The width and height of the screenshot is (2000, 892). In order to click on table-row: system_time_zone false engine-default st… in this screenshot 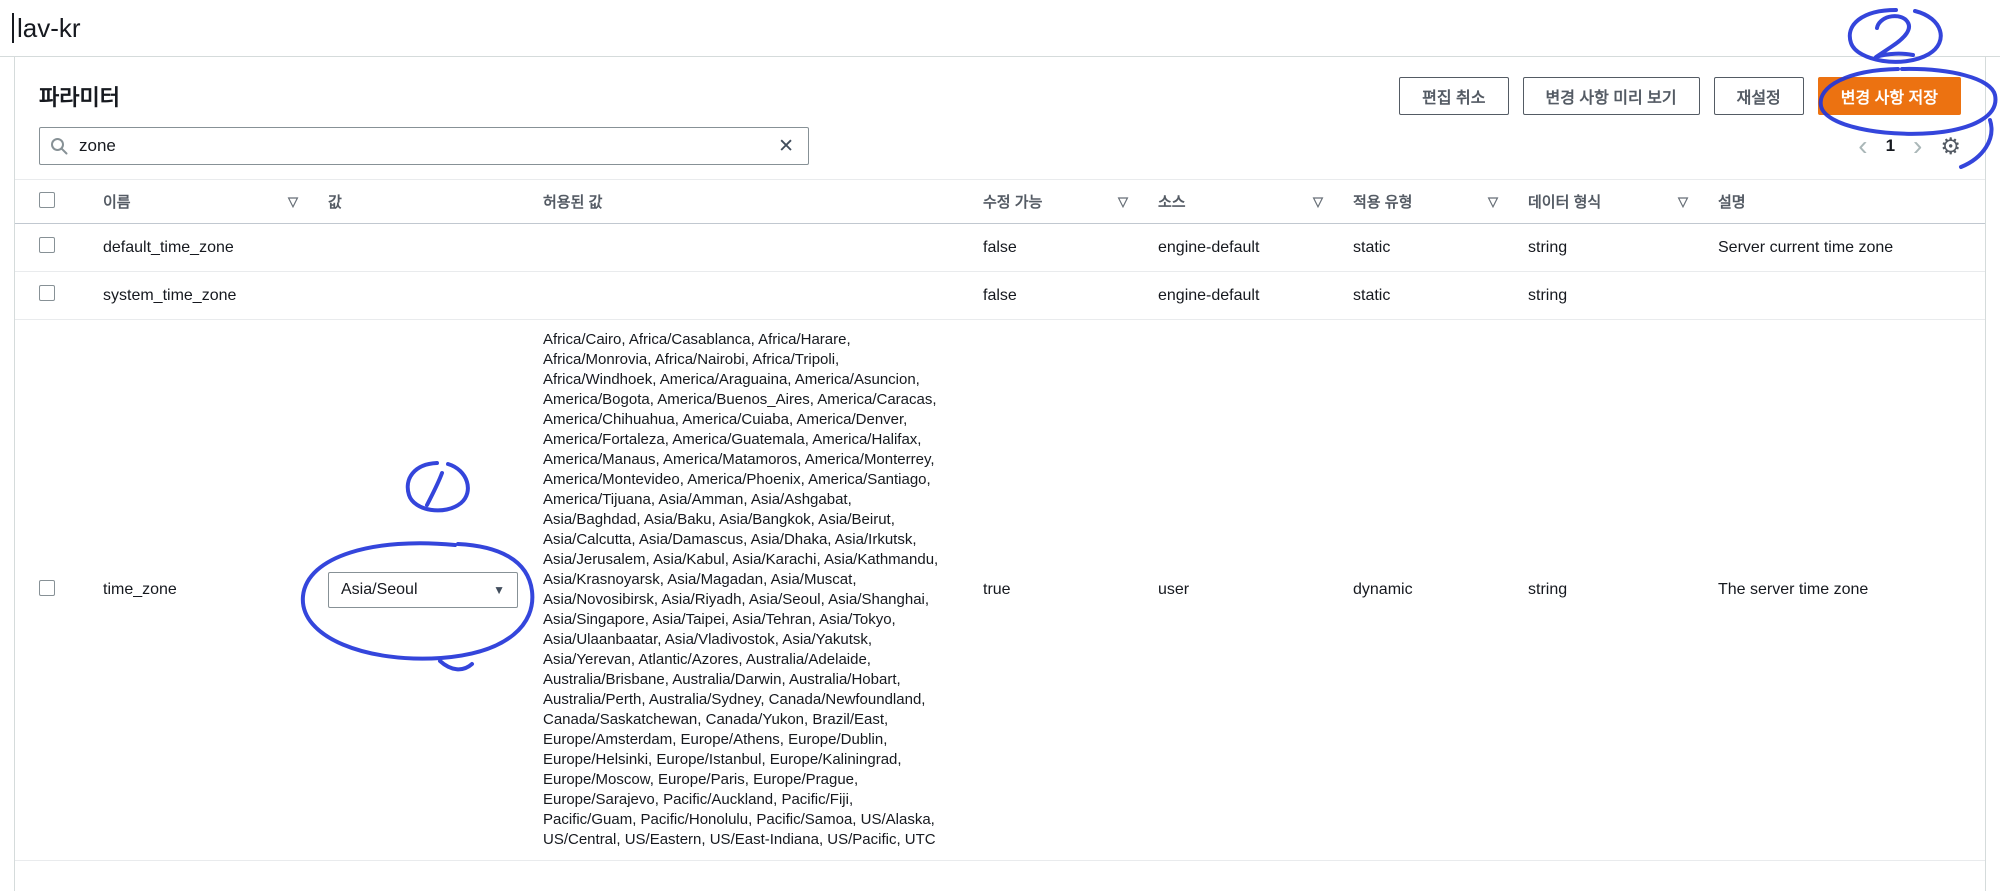, I will do `click(1000, 295)`.